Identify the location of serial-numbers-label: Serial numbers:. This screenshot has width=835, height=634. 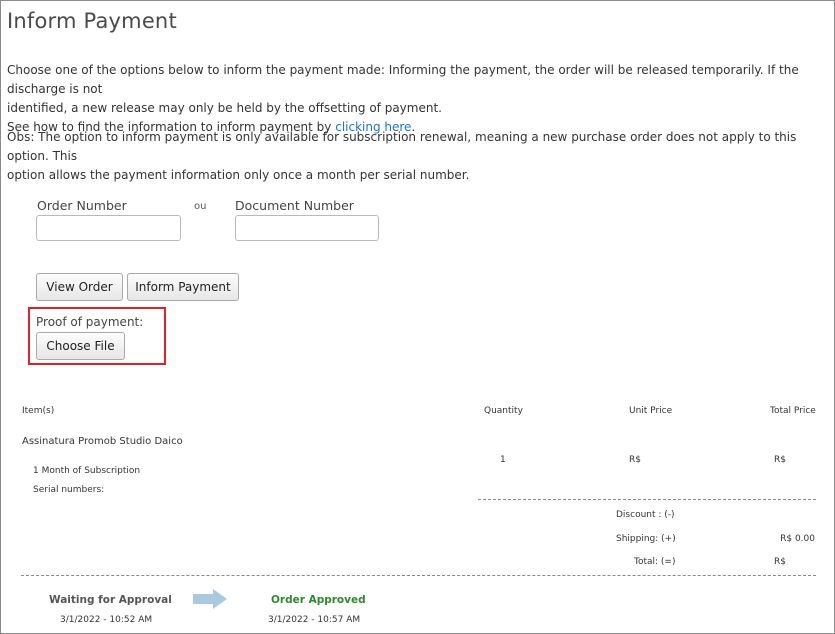
(69, 490).